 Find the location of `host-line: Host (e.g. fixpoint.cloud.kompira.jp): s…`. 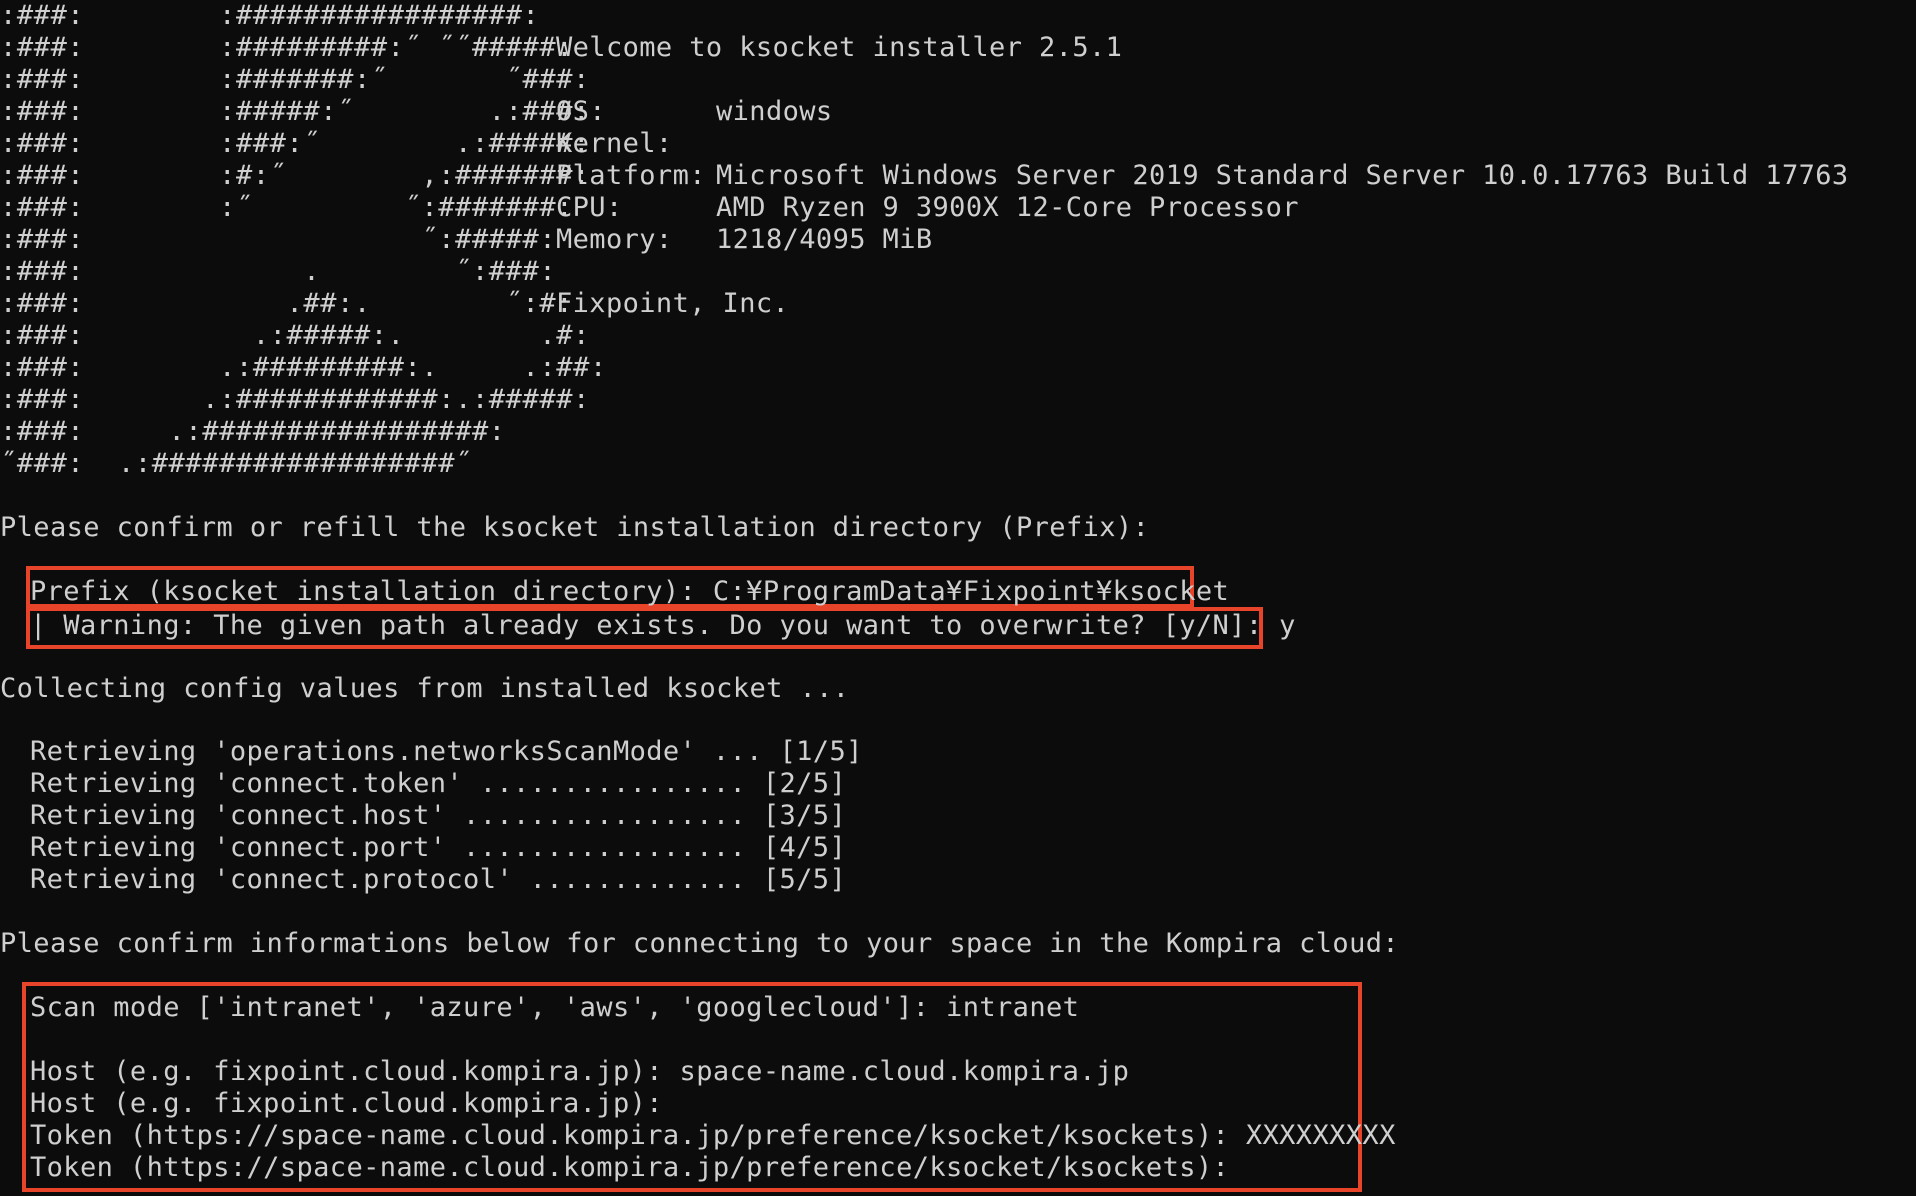

host-line: Host (e.g. fixpoint.cloud.kompira.jp): s… is located at coordinates (580, 1071).